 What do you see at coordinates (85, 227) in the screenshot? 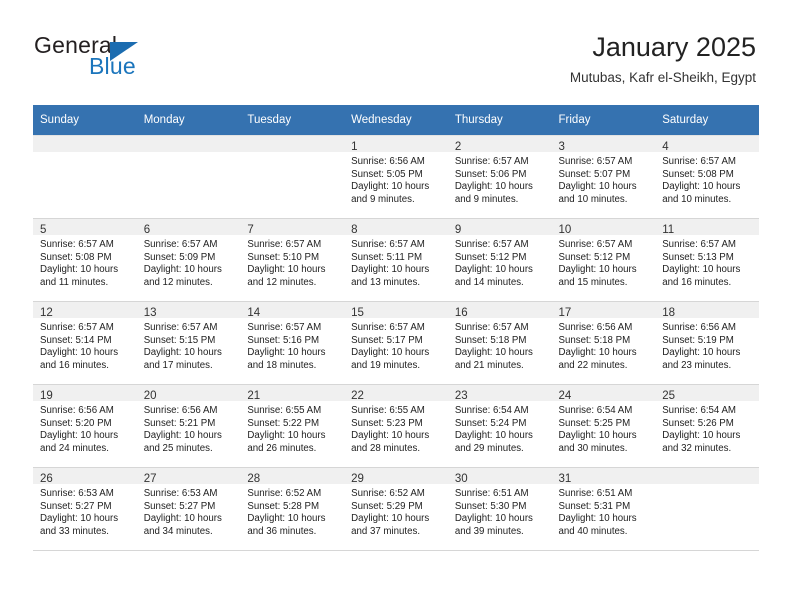
I see `day-number-strip: 5` at bounding box center [85, 227].